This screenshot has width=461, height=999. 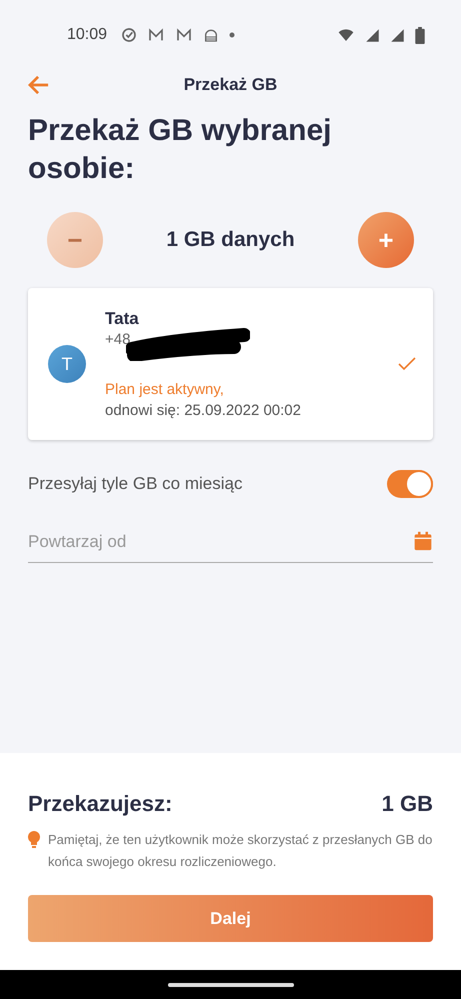 What do you see at coordinates (407, 804) in the screenshot?
I see `summary-value: 1 GB` at bounding box center [407, 804].